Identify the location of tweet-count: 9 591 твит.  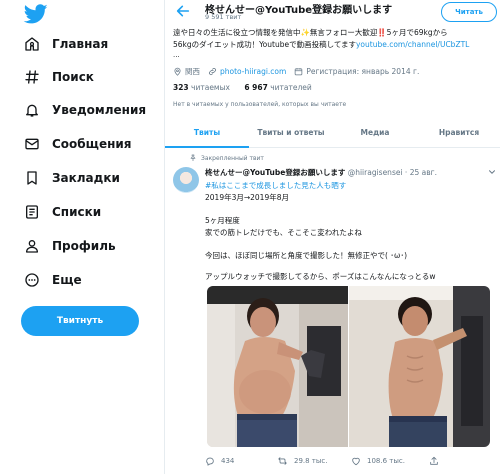
(223, 17).